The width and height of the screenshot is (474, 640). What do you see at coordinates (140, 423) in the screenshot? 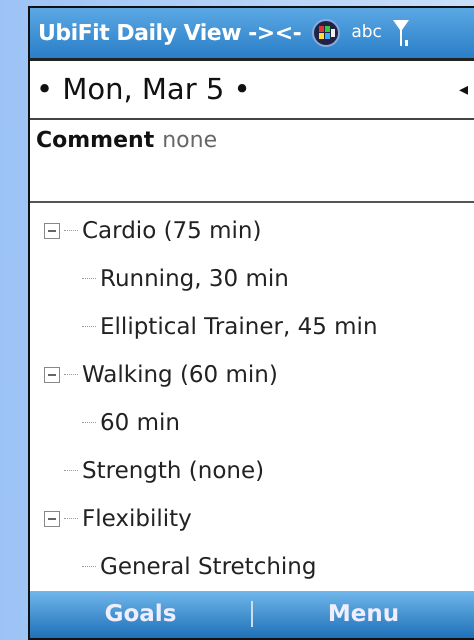
I see `tree-item: 60 min` at bounding box center [140, 423].